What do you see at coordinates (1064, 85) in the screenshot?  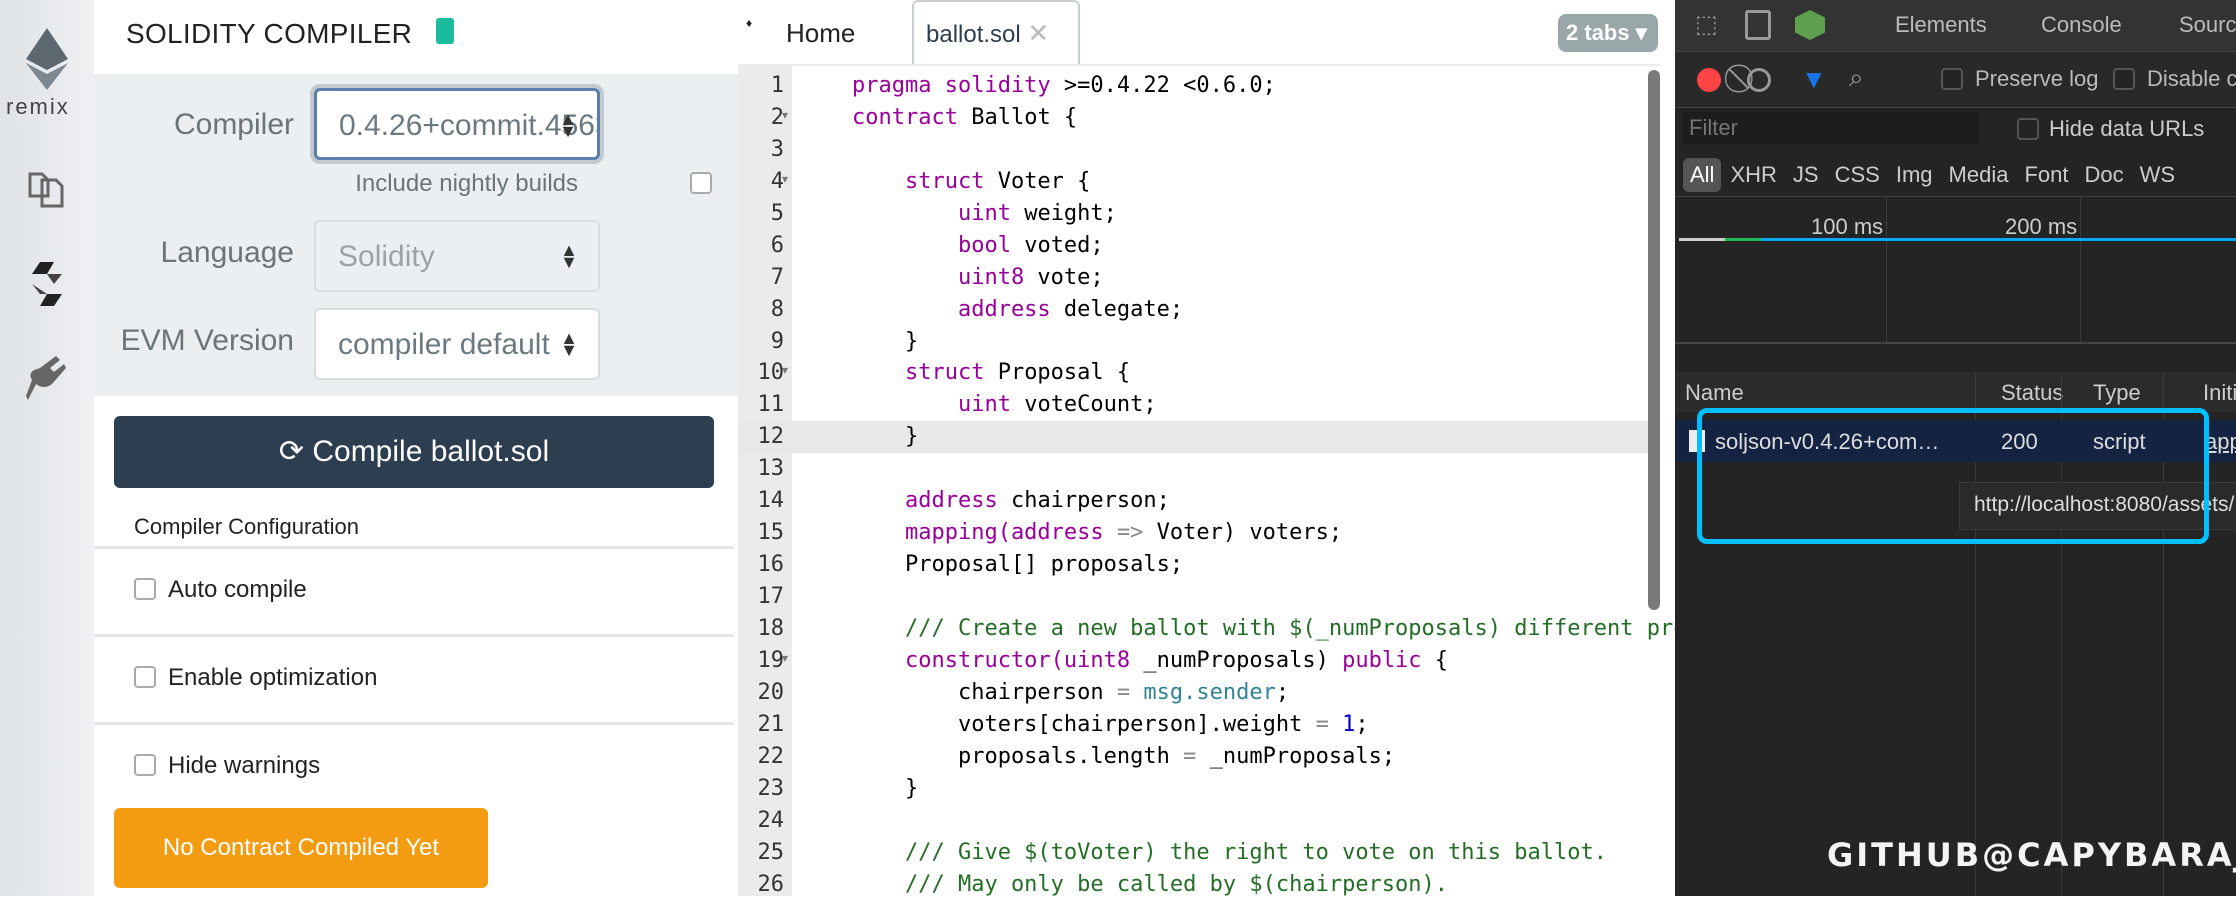 I see `code-line: pragma solidity >=0.4.22 <0.6.0;` at bounding box center [1064, 85].